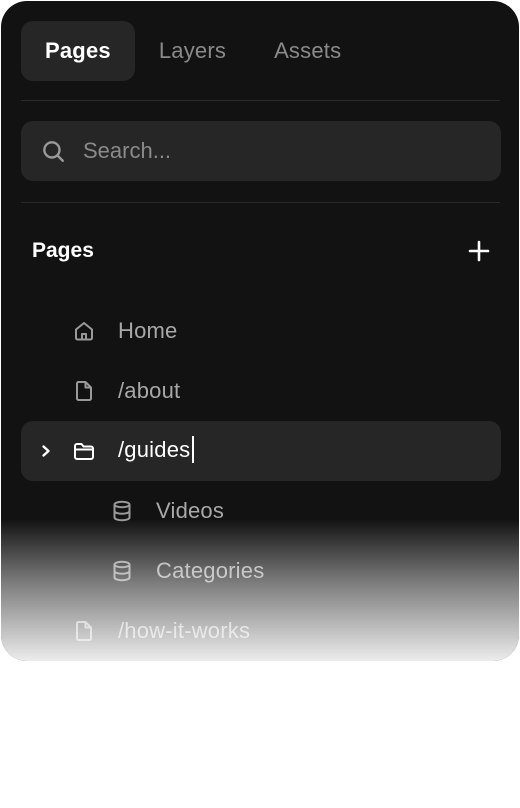 The height and width of the screenshot is (808, 520). I want to click on plus-icon, so click(479, 251).